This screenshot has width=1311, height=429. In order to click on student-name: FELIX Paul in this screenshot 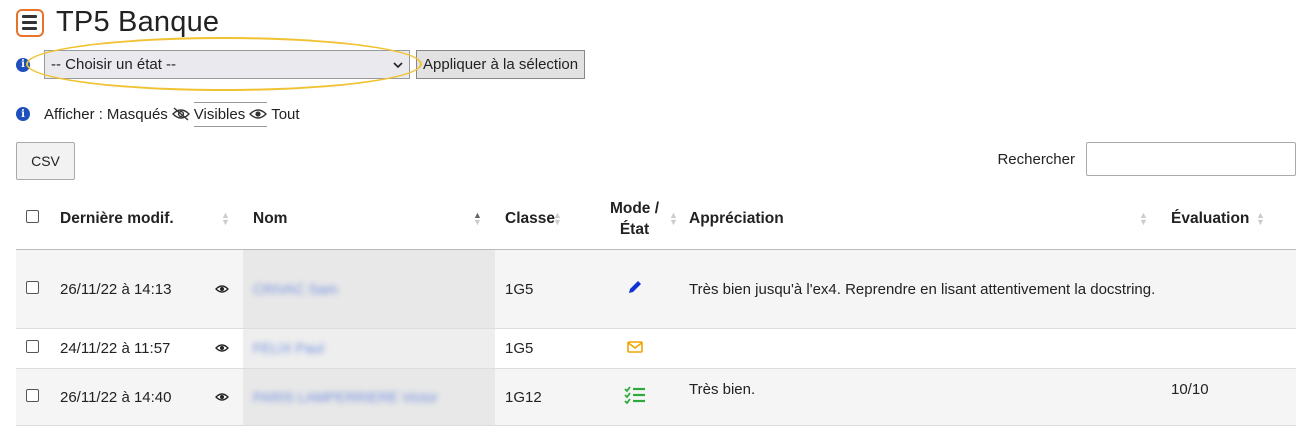, I will do `click(288, 348)`.